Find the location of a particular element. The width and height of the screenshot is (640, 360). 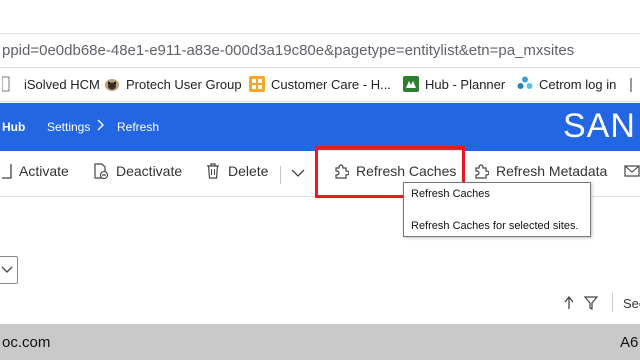

cetrom-icon is located at coordinates (525, 84).